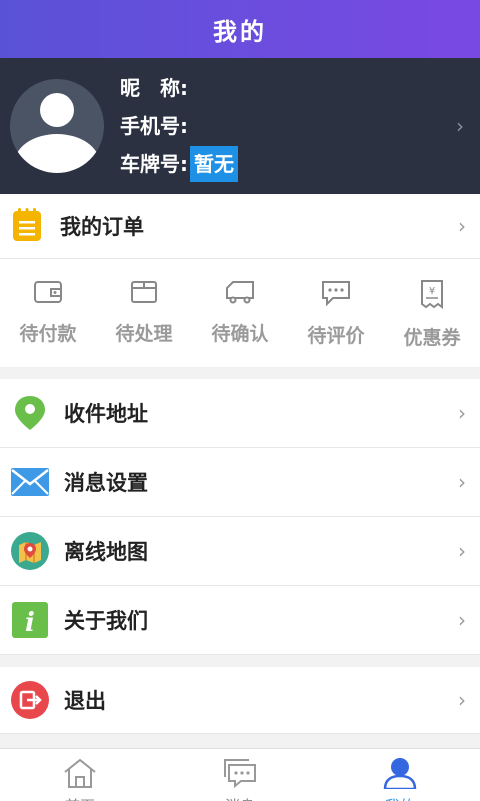 The width and height of the screenshot is (480, 801). I want to click on order-status-row: 待付款 待处理 待确认 待评价 ¥ 优惠券, so click(240, 313).